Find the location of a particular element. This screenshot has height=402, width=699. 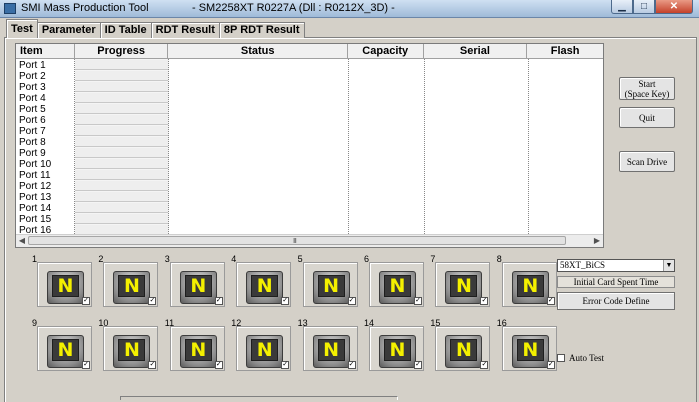

quit-button: Quit is located at coordinates (647, 117).